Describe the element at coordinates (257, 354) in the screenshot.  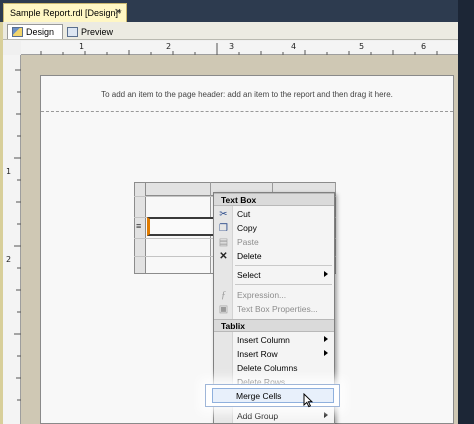
I see `menu-item-insert-row-label: Insert Row` at that location.